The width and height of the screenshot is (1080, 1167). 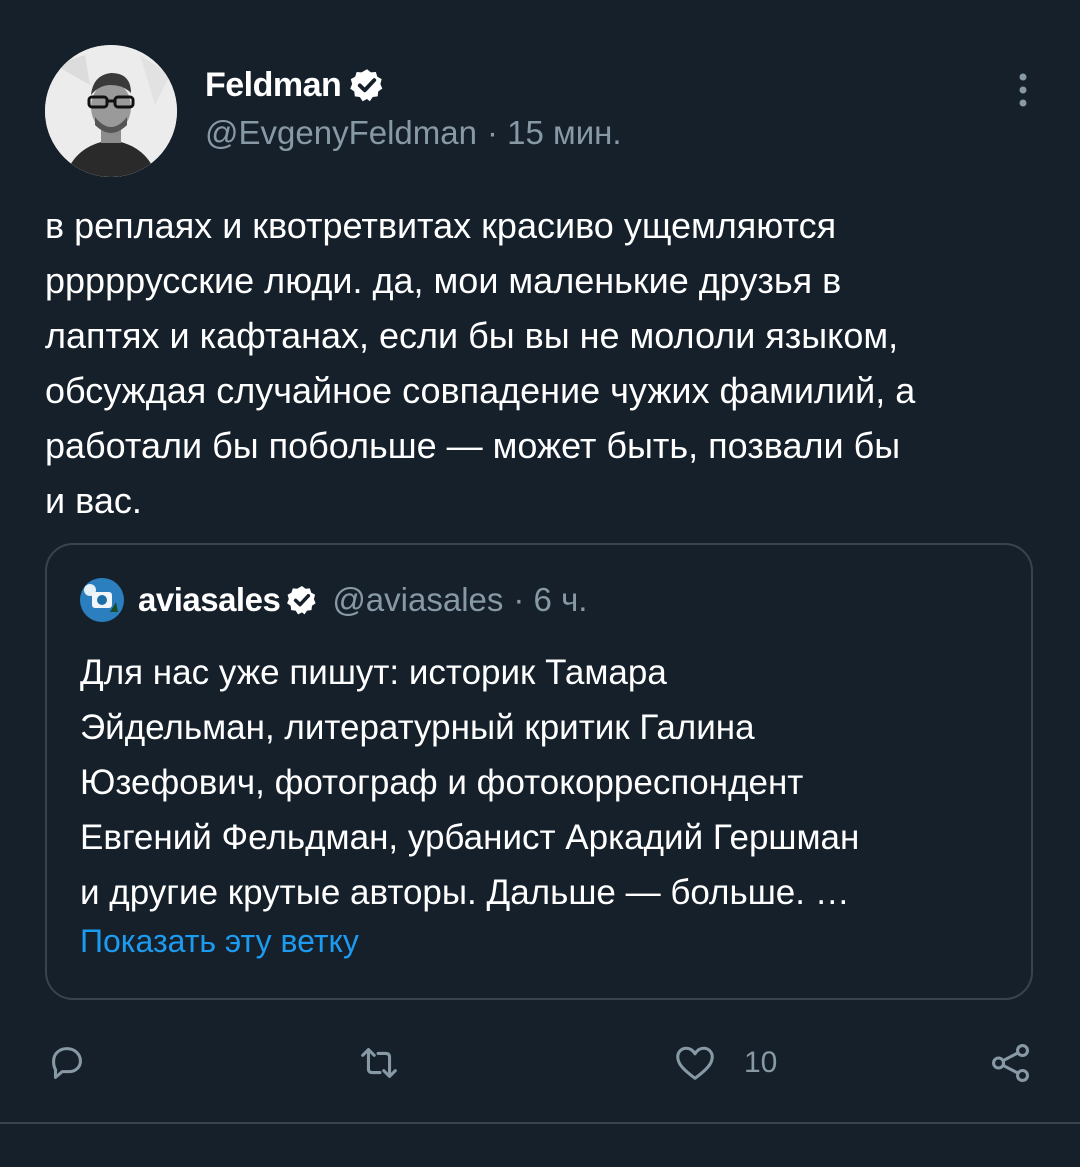 I want to click on author-name-row: Feldman, so click(x=295, y=85).